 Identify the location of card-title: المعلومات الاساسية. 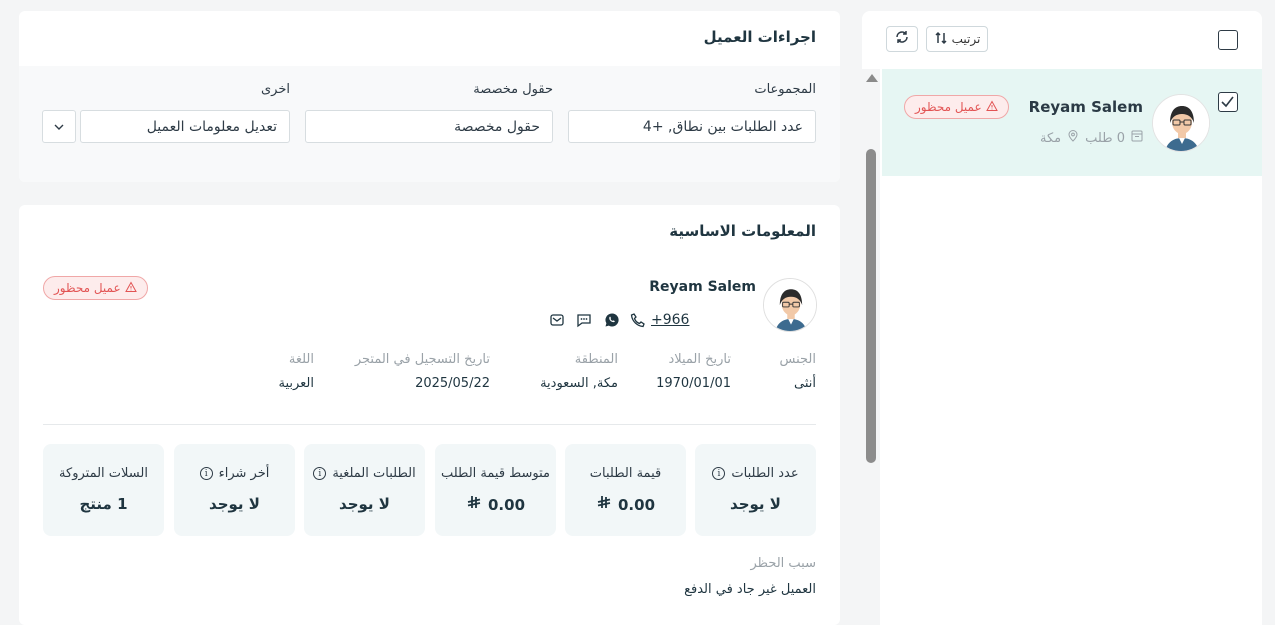
(742, 231).